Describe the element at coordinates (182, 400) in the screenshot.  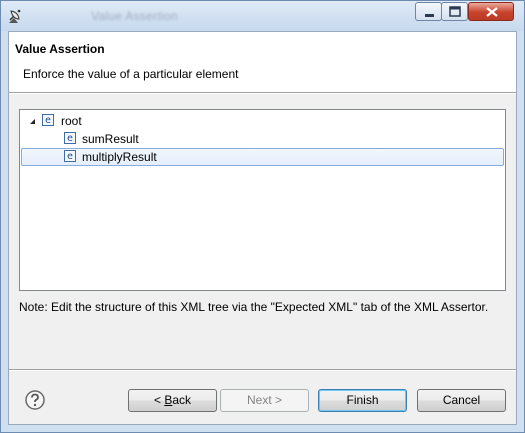
I see `back-label-rest: ack` at that location.